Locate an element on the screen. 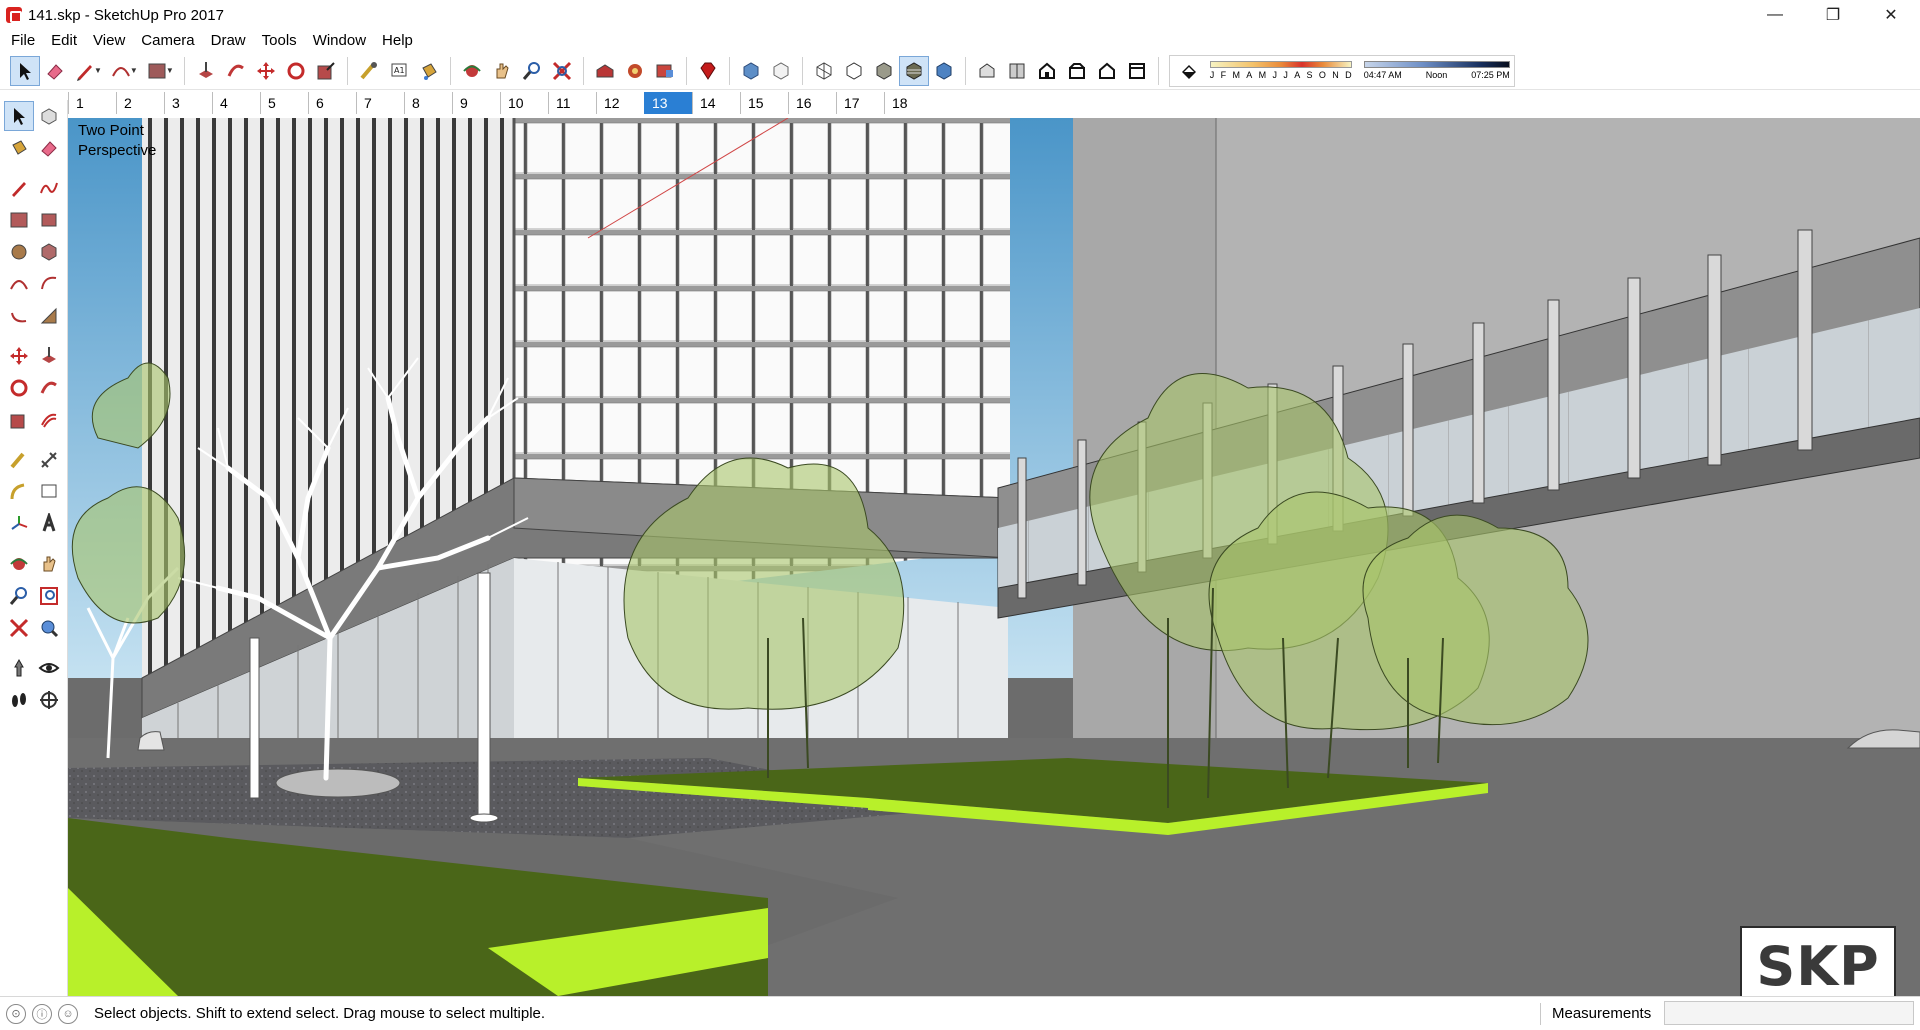  geo-location-icon: ⊙ is located at coordinates (16, 1013).